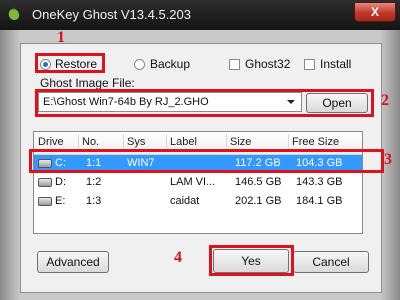 The height and width of the screenshot is (300, 400). Describe the element at coordinates (111, 14) in the screenshot. I see `window-title: OneKey Ghost V13.4.5.203` at that location.